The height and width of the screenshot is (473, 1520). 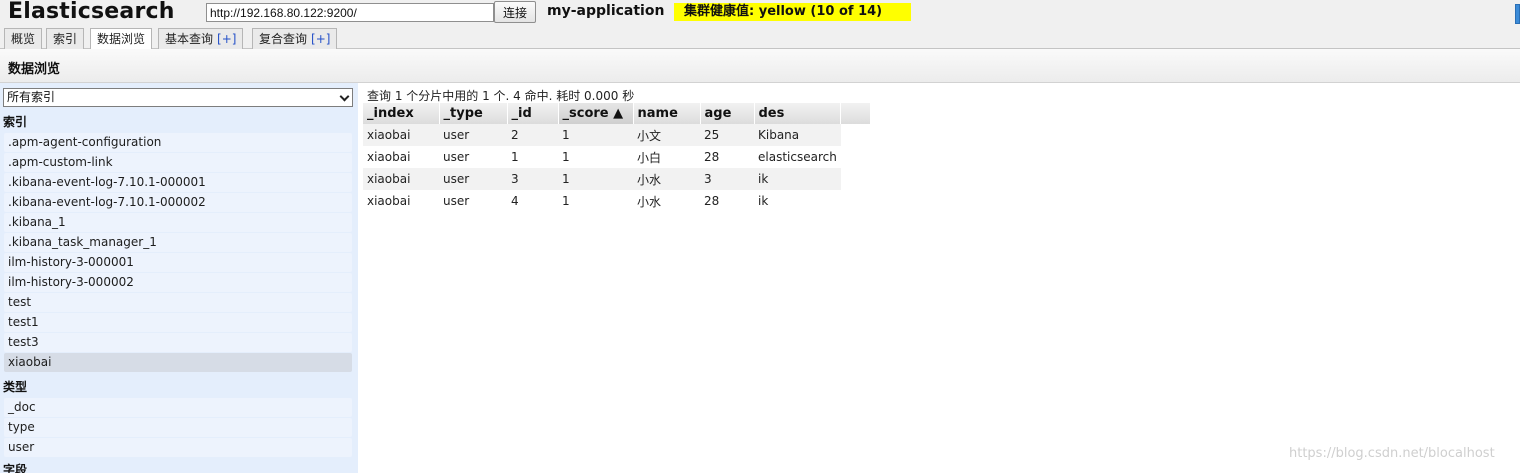 I want to click on type-item: type, so click(x=178, y=427).